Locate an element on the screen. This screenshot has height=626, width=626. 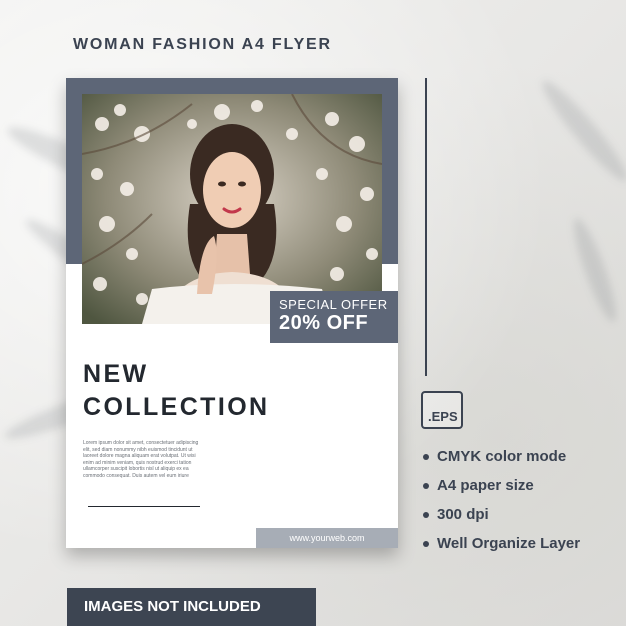
divider-line is located at coordinates (426, 227).